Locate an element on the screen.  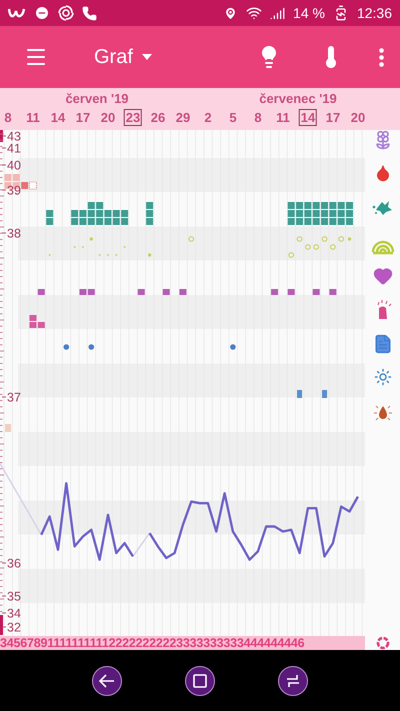
axis-label: 43 is located at coordinates (14, 137).